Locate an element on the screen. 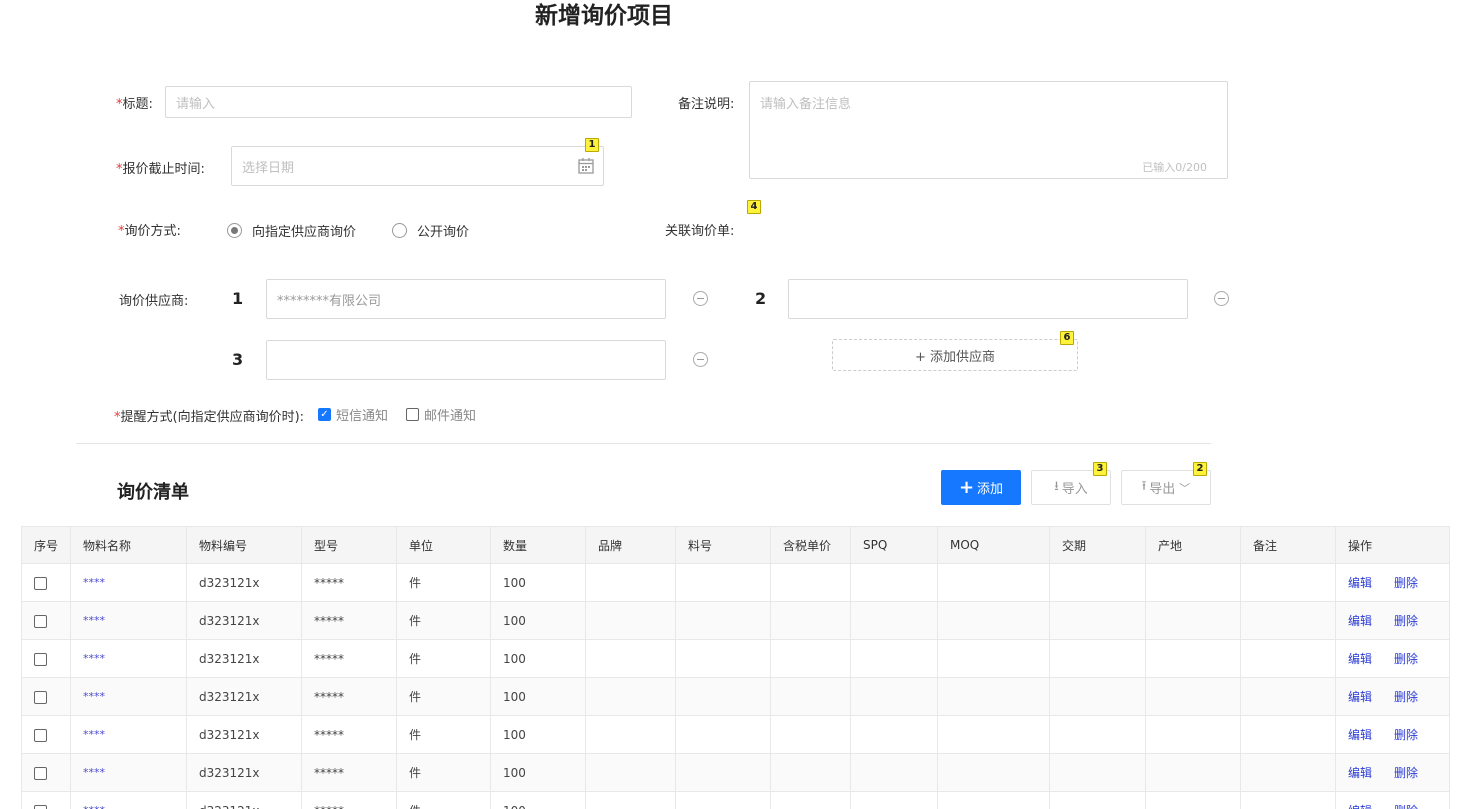 The height and width of the screenshot is (809, 1461). column-header: 型号 is located at coordinates (349, 545).